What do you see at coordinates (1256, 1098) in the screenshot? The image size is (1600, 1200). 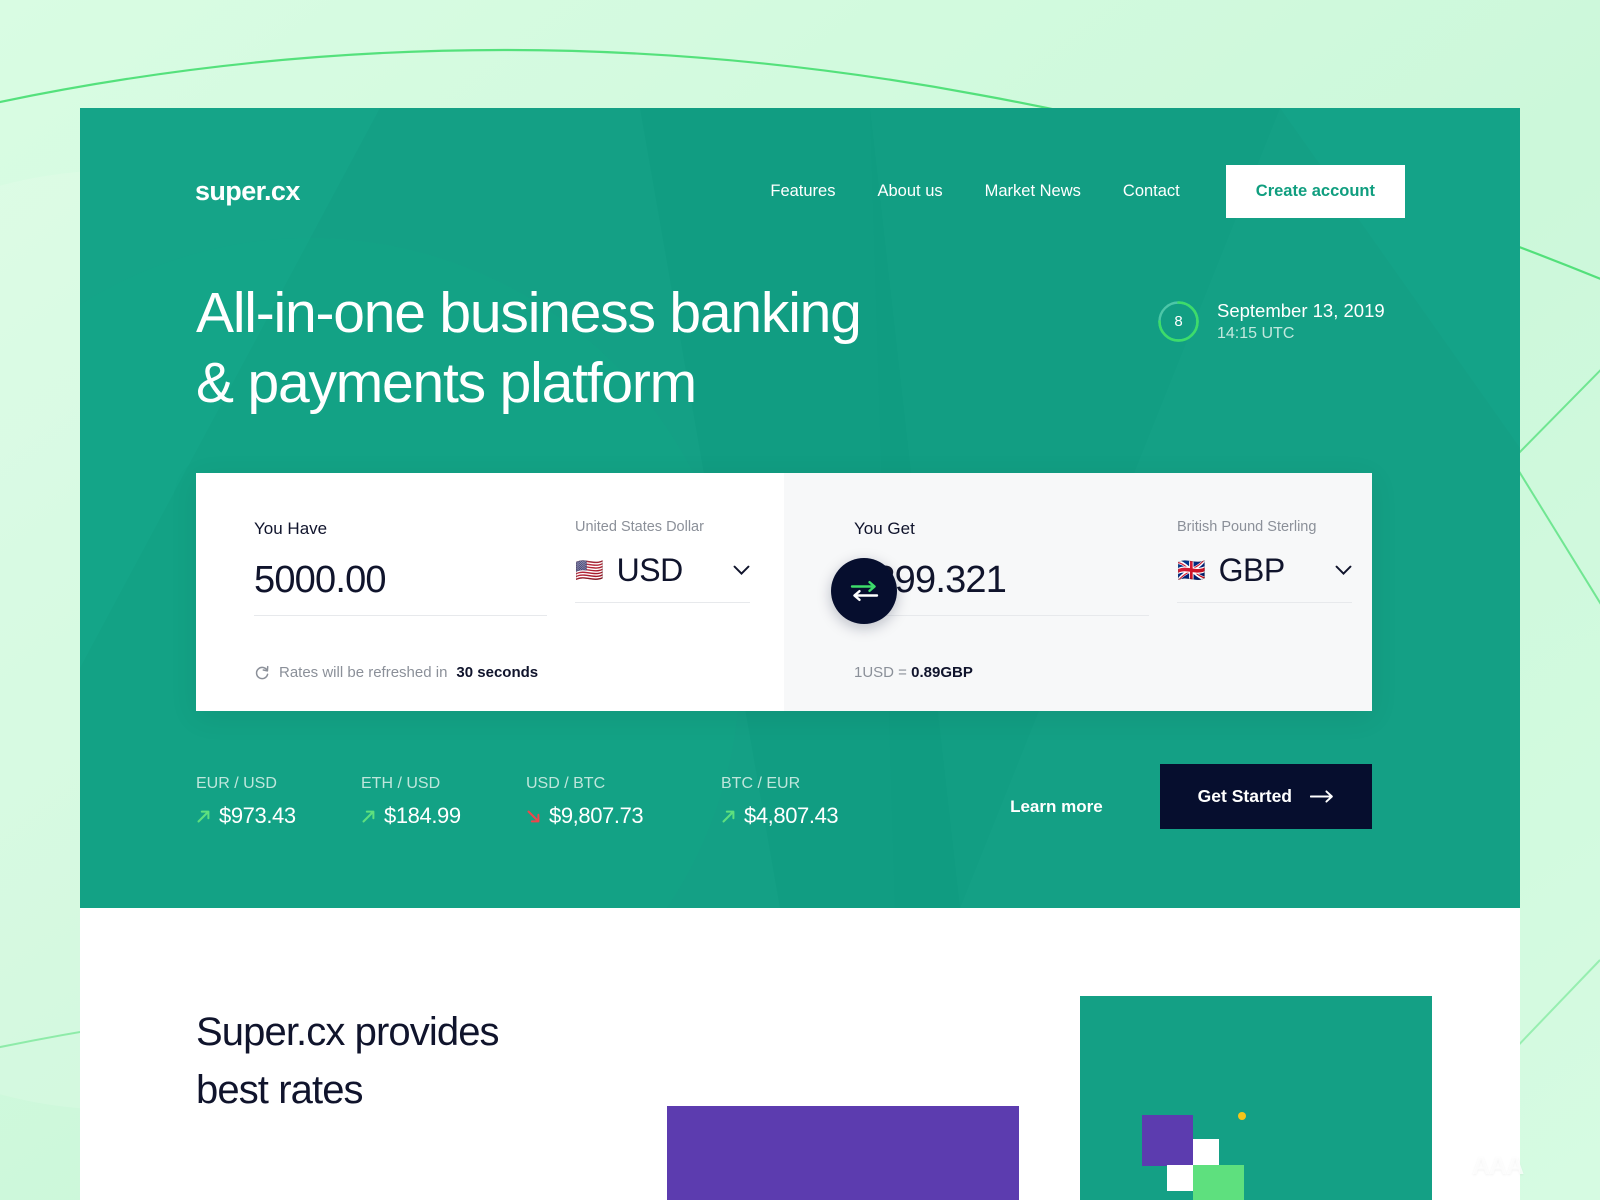 I see `teal-illustration-panel` at bounding box center [1256, 1098].